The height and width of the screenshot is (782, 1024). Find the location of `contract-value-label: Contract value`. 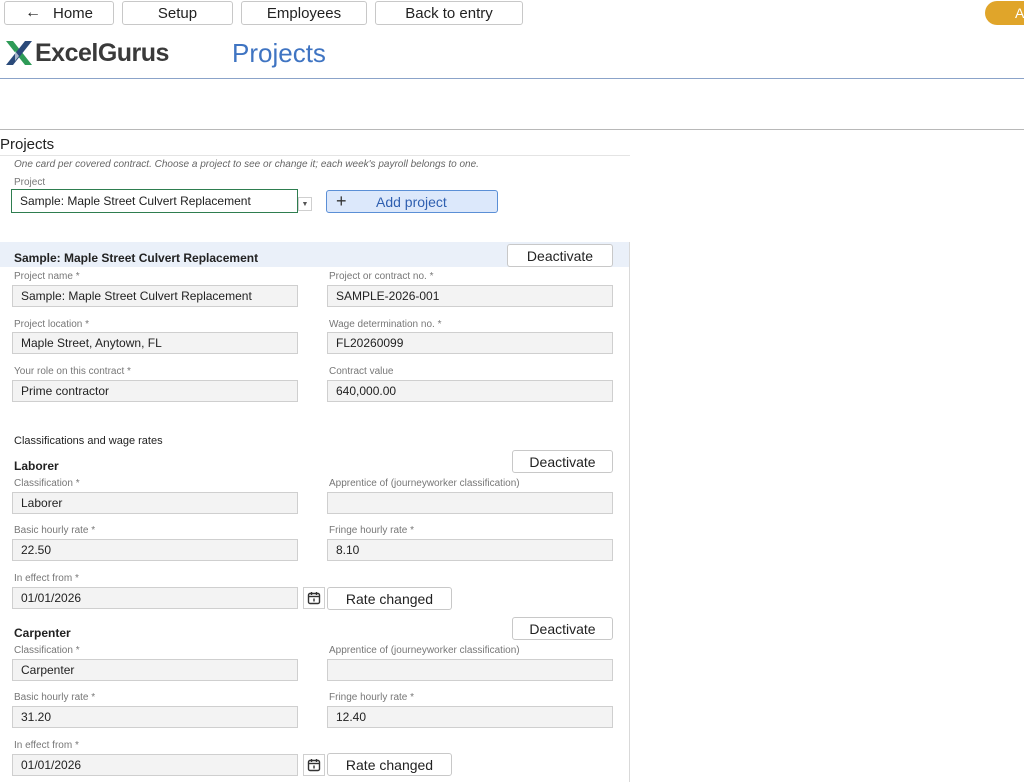

contract-value-label: Contract value is located at coordinates (361, 371).